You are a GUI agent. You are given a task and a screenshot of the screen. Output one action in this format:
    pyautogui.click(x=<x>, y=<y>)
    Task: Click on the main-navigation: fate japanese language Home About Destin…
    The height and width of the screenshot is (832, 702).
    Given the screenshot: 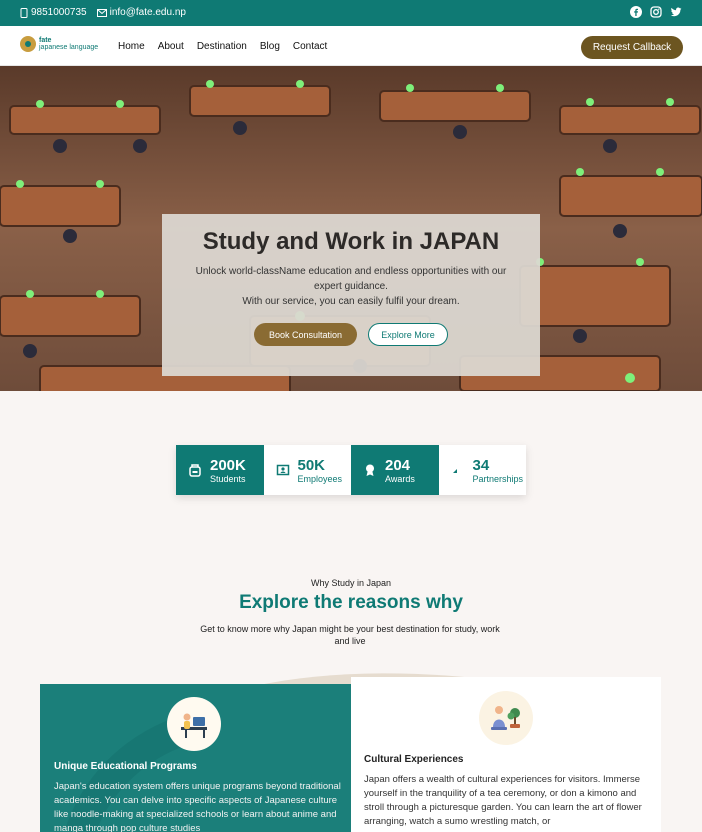 What is the action you would take?
    pyautogui.click(x=351, y=46)
    